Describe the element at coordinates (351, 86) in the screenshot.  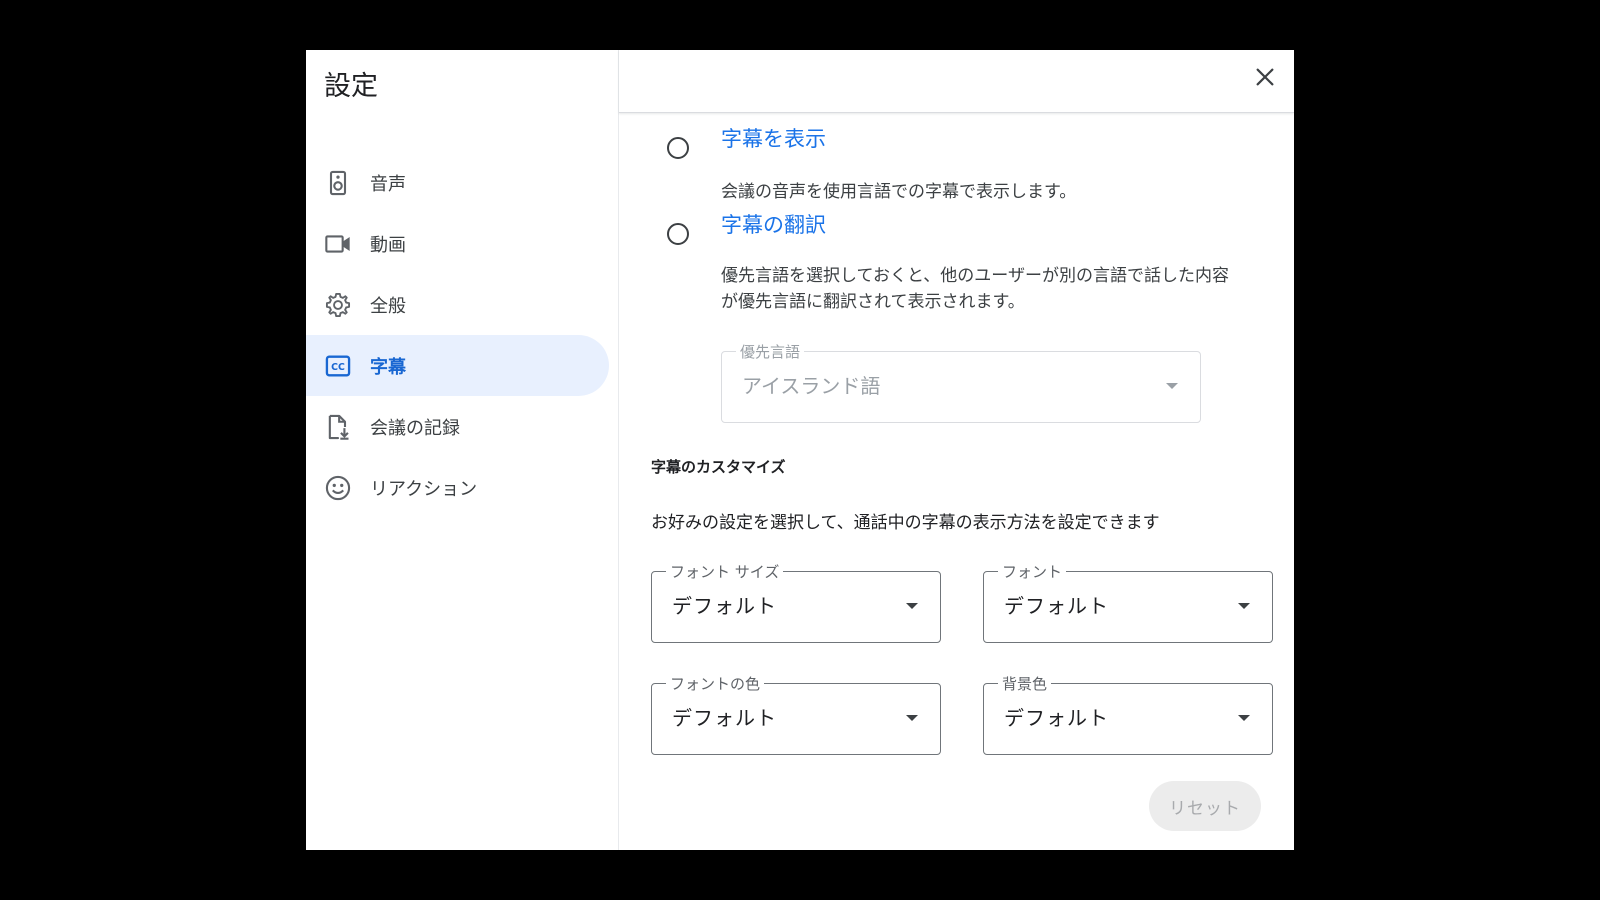
I see `dialog-title: 設定` at that location.